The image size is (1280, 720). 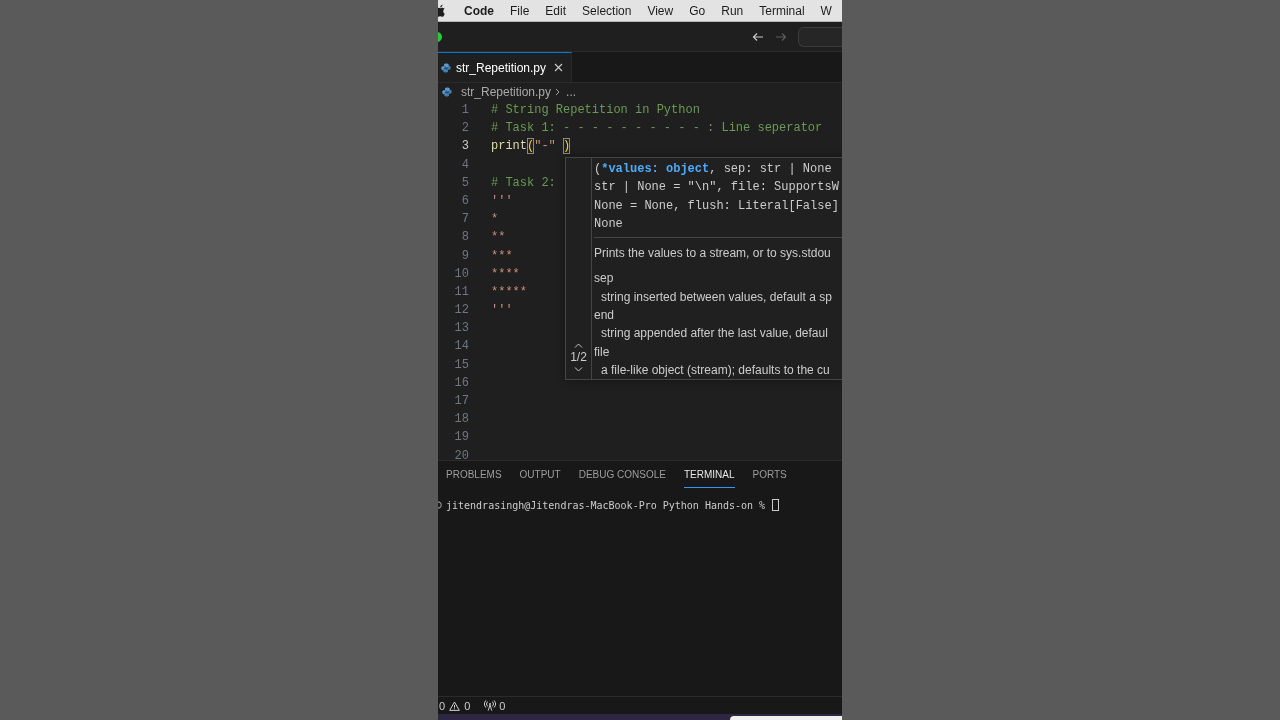 I want to click on overload-counter: 1/2, so click(x=578, y=357).